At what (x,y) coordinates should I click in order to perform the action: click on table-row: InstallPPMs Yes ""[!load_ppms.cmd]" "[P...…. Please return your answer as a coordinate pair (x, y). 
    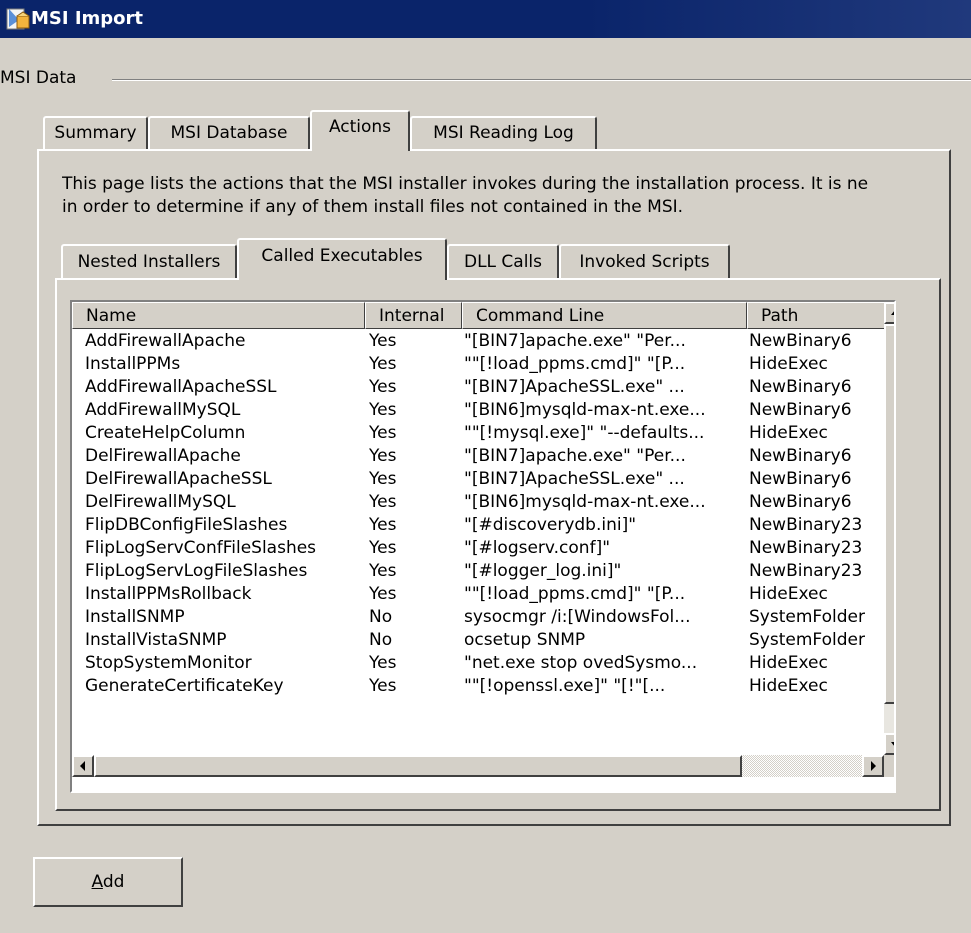
    Looking at the image, I should click on (478, 365).